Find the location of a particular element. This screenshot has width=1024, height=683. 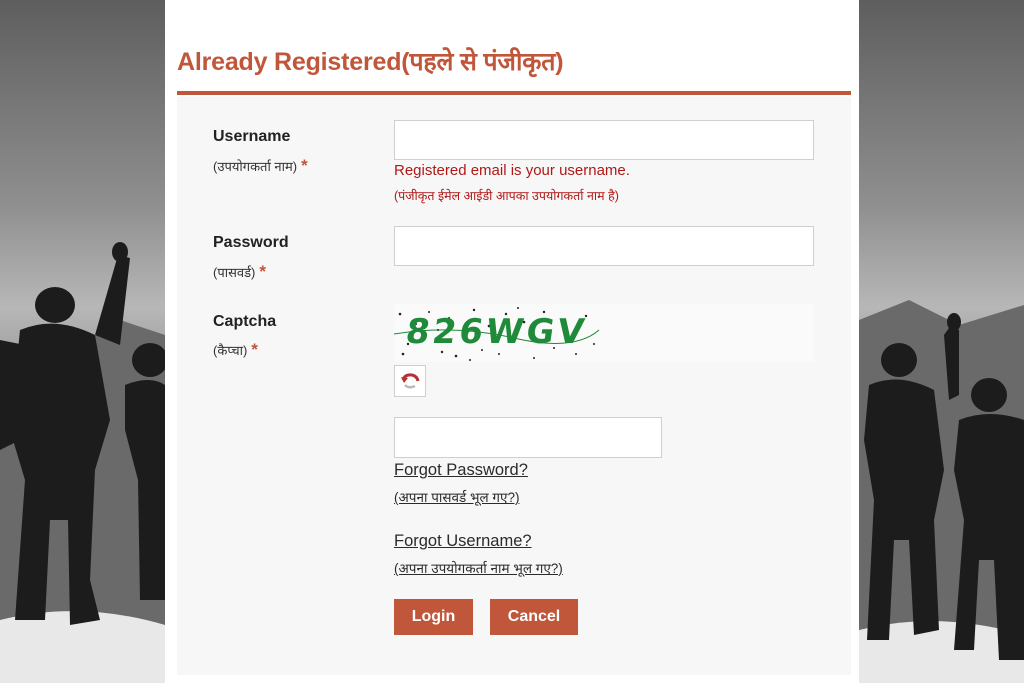

page-title: Already Registered(पहले से पंजीकृत) is located at coordinates (370, 62).